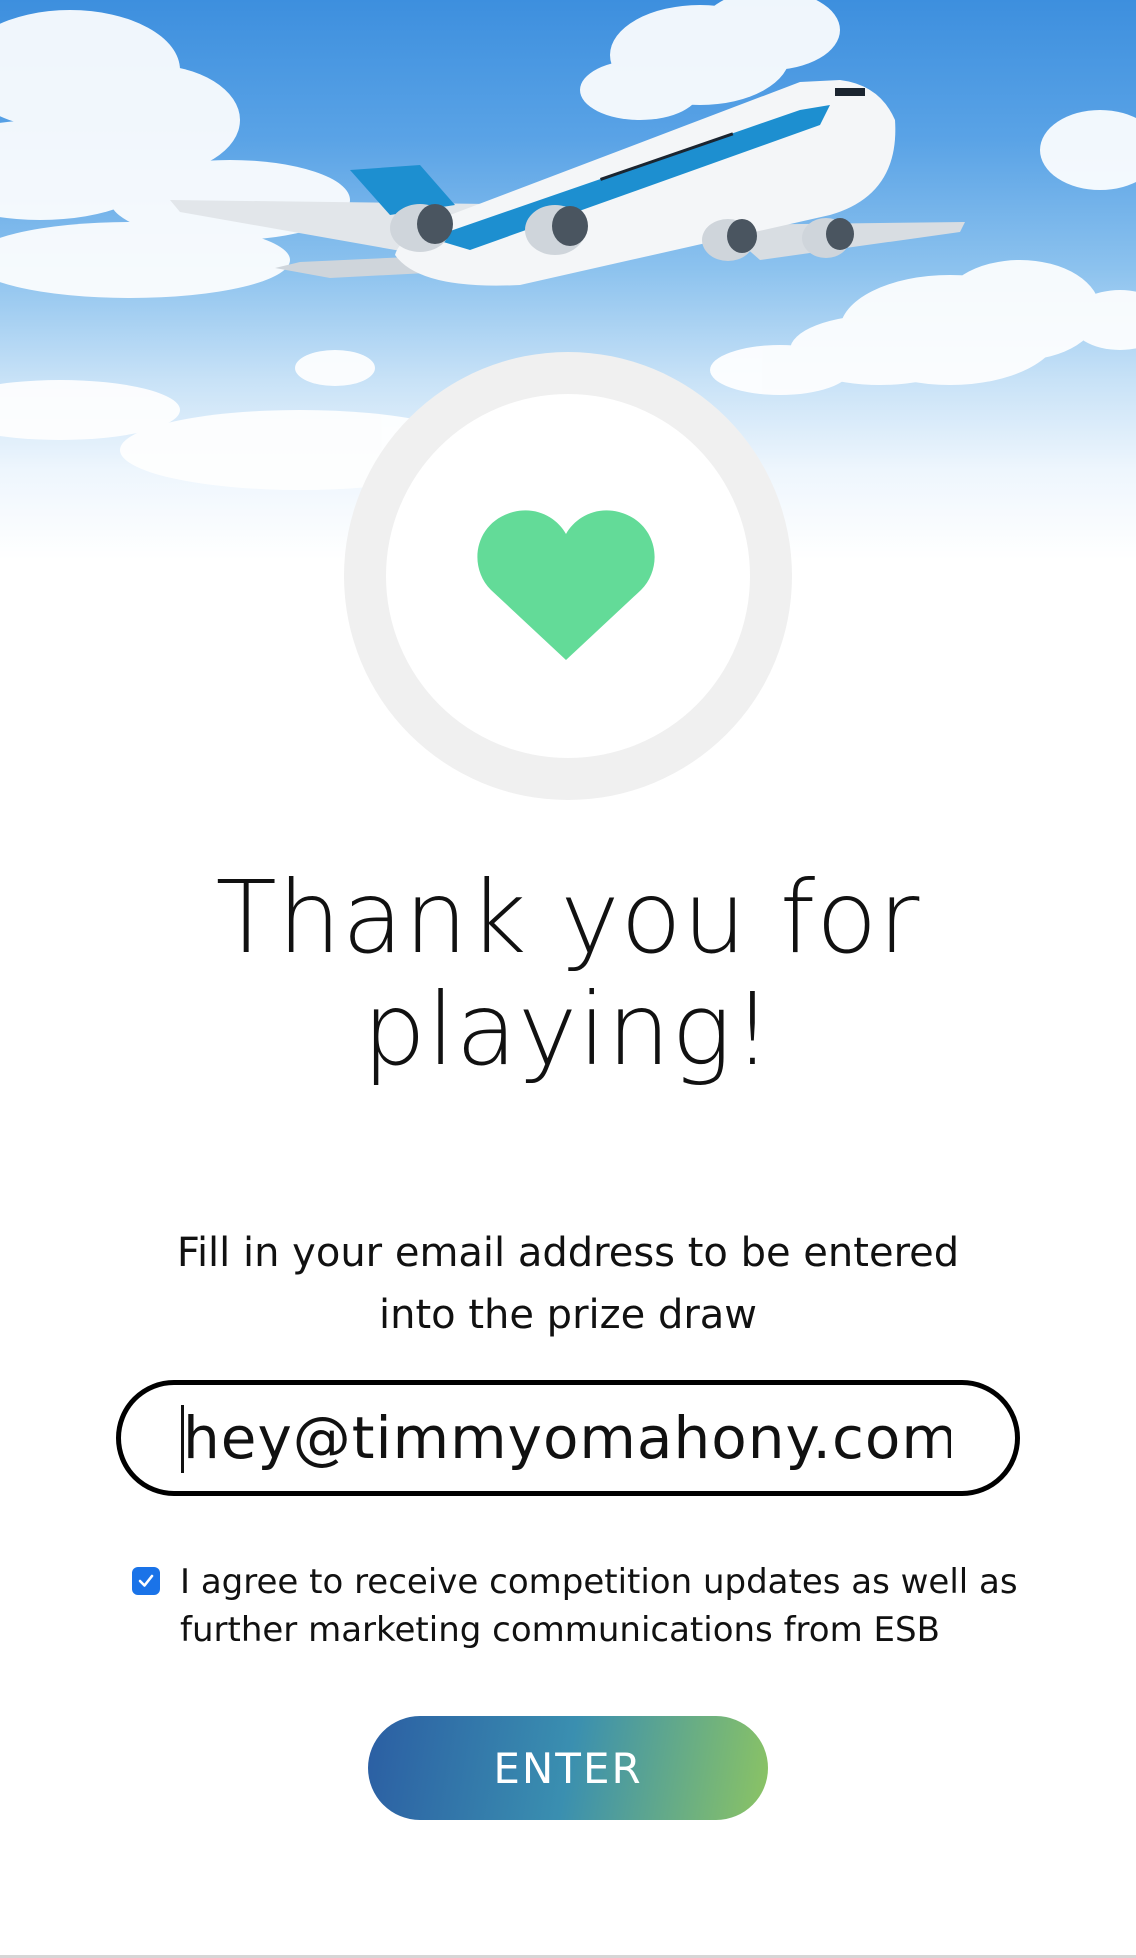 The width and height of the screenshot is (1136, 1958). I want to click on enter-button: ENTER, so click(568, 1768).